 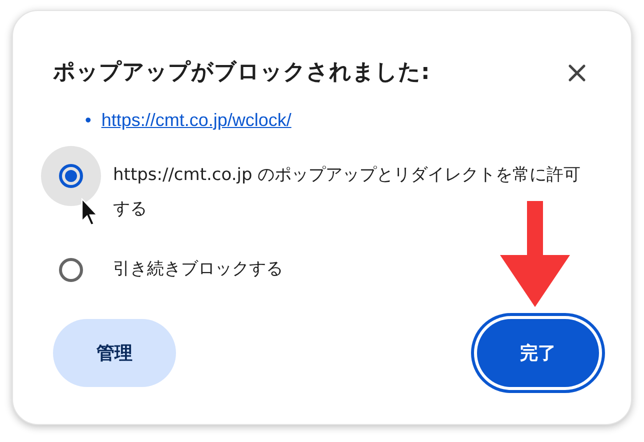 What do you see at coordinates (198, 269) in the screenshot?
I see `option-label: 引き続きブロックする` at bounding box center [198, 269].